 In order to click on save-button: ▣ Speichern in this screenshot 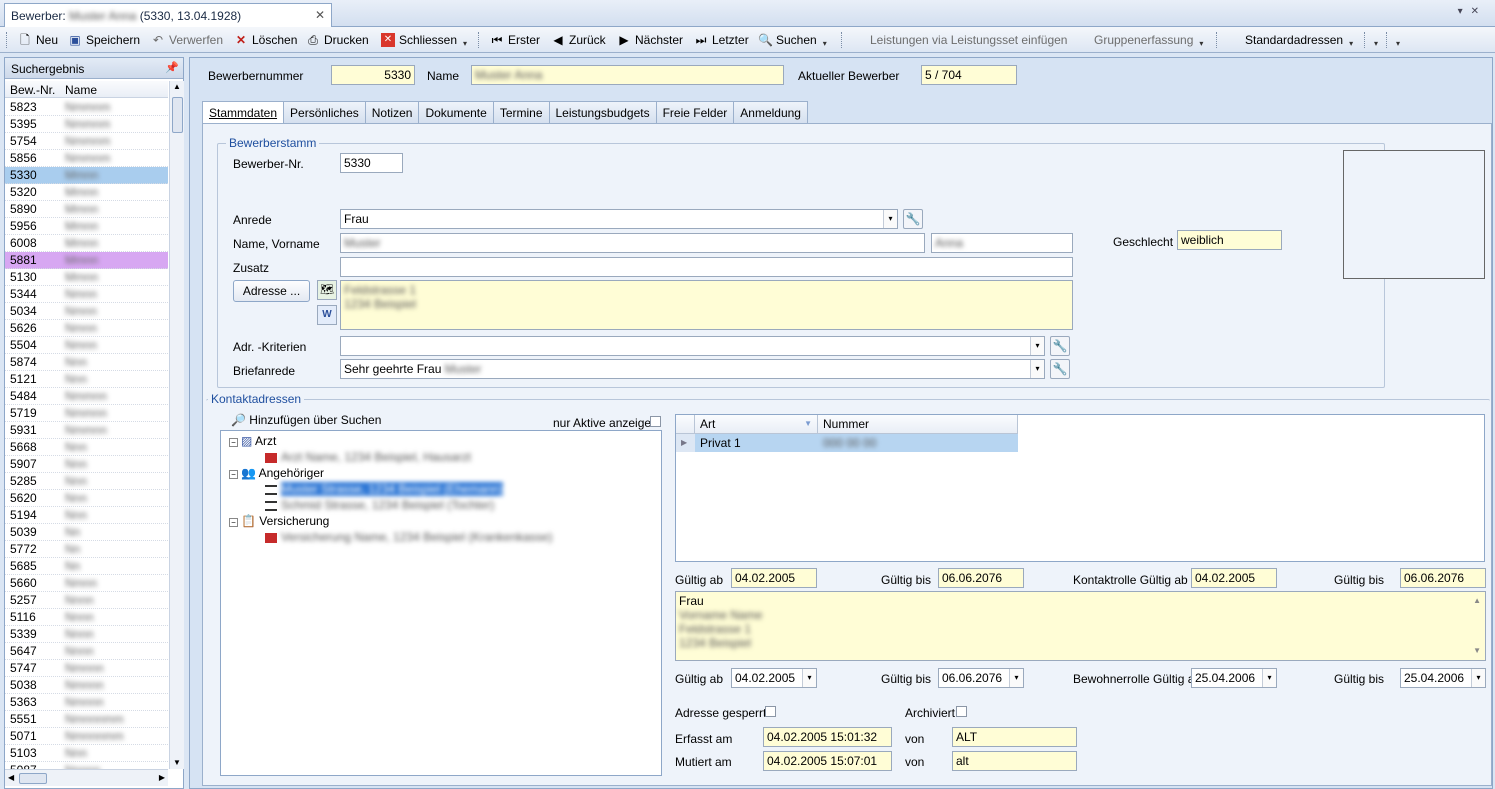, I will do `click(104, 40)`.